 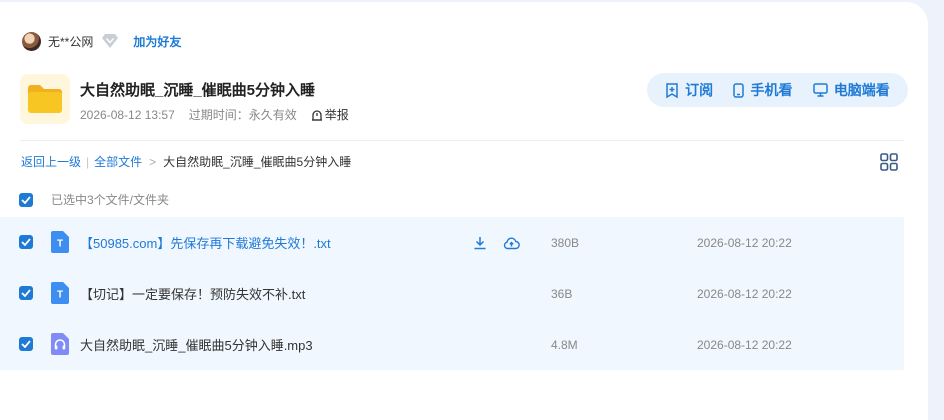 What do you see at coordinates (739, 90) in the screenshot?
I see `phone-icon` at bounding box center [739, 90].